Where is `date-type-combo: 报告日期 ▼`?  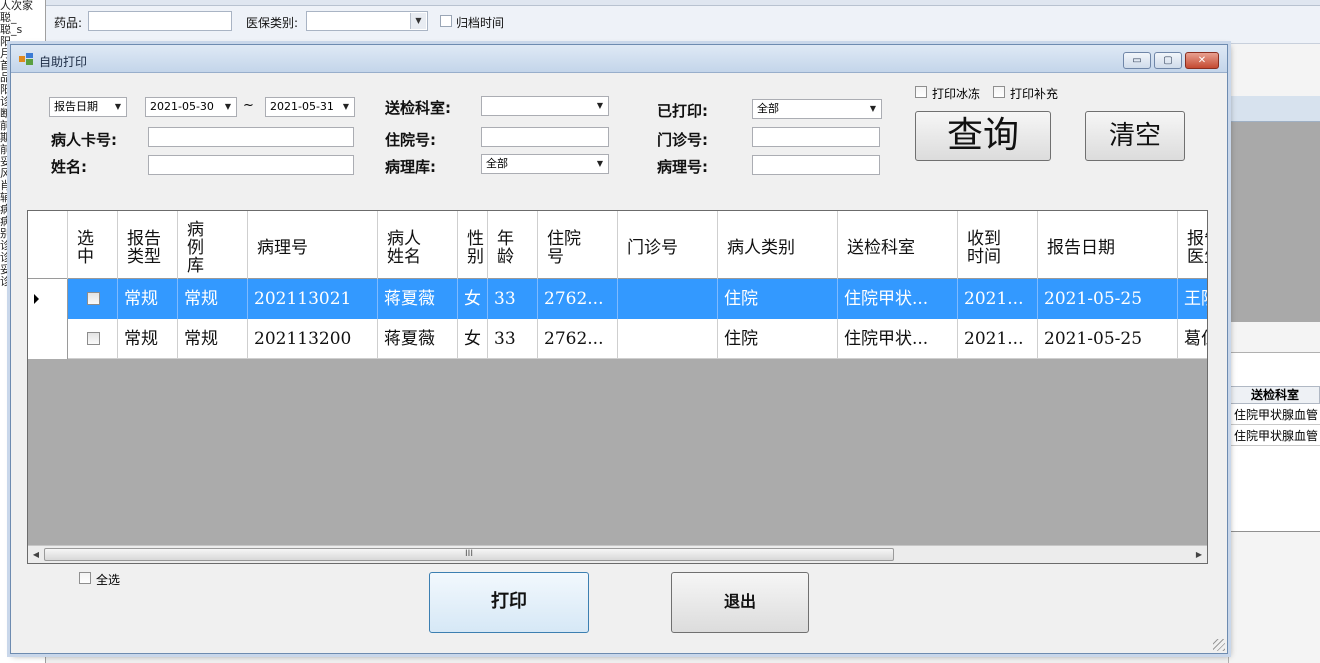 date-type-combo: 报告日期 ▼ is located at coordinates (88, 107).